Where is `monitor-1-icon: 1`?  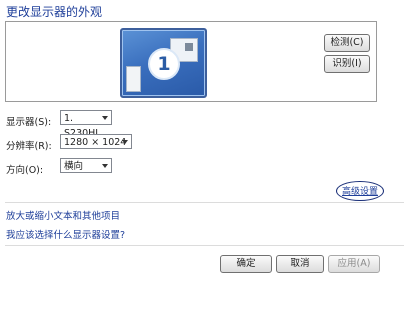
monitor-1-icon: 1 is located at coordinates (163, 63).